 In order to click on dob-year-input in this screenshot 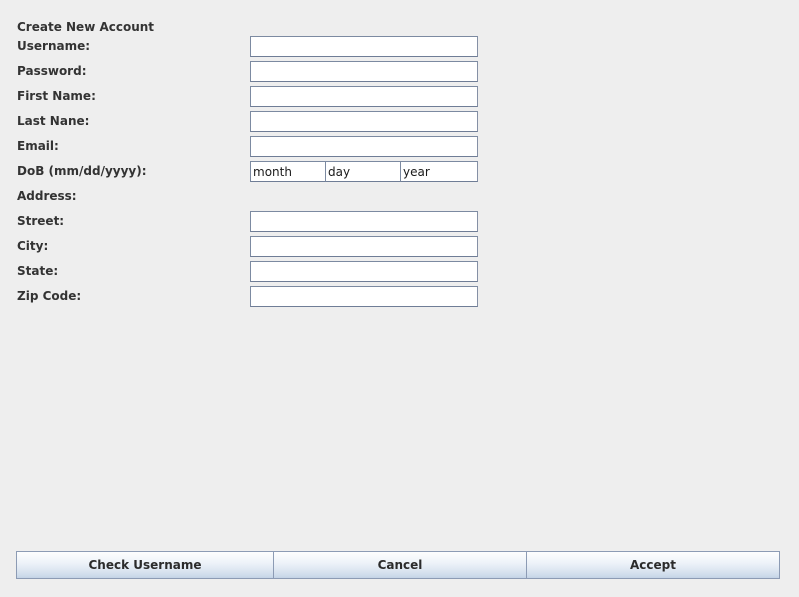, I will do `click(439, 171)`.